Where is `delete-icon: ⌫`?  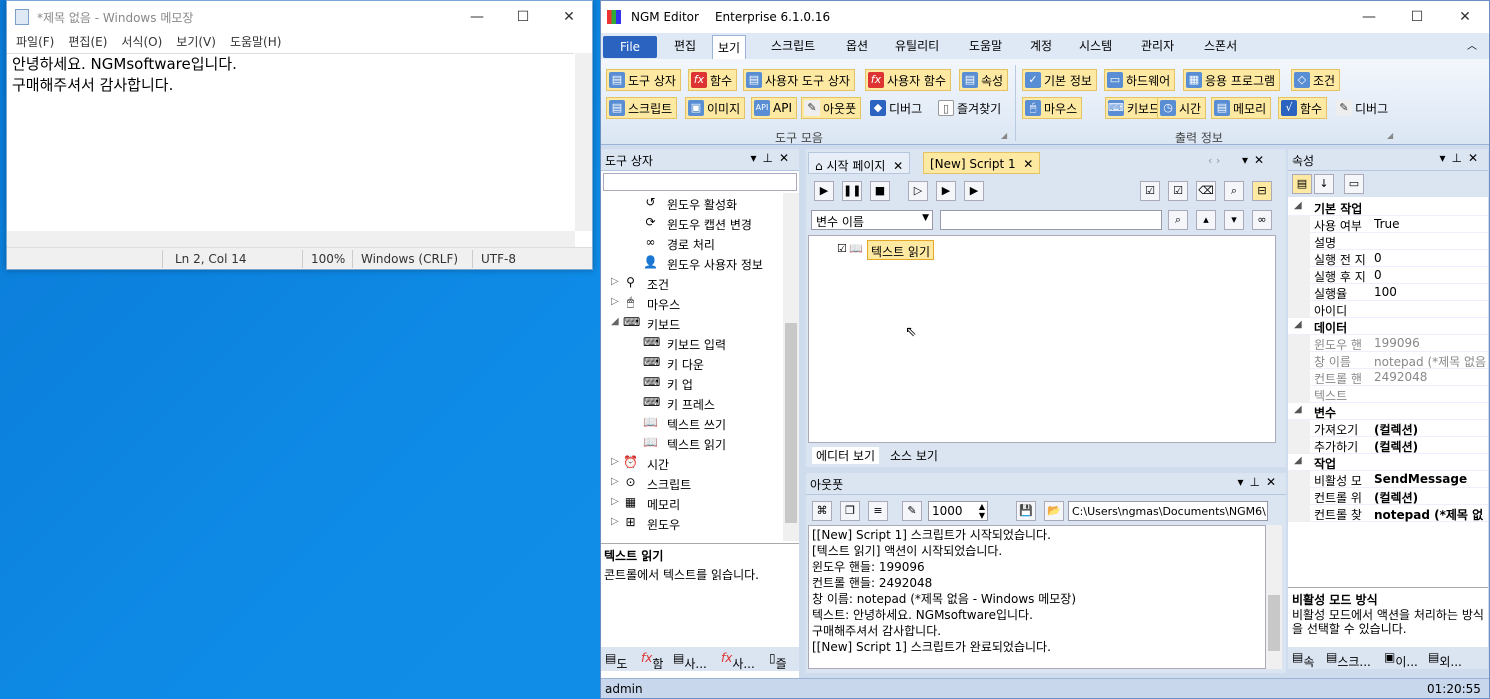 delete-icon: ⌫ is located at coordinates (1206, 191).